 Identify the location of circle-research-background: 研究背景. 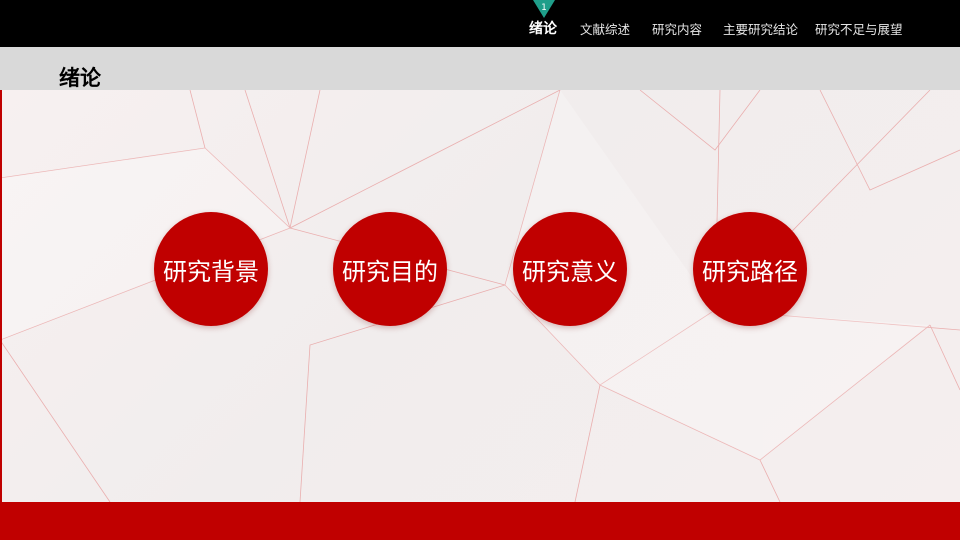
(211, 269).